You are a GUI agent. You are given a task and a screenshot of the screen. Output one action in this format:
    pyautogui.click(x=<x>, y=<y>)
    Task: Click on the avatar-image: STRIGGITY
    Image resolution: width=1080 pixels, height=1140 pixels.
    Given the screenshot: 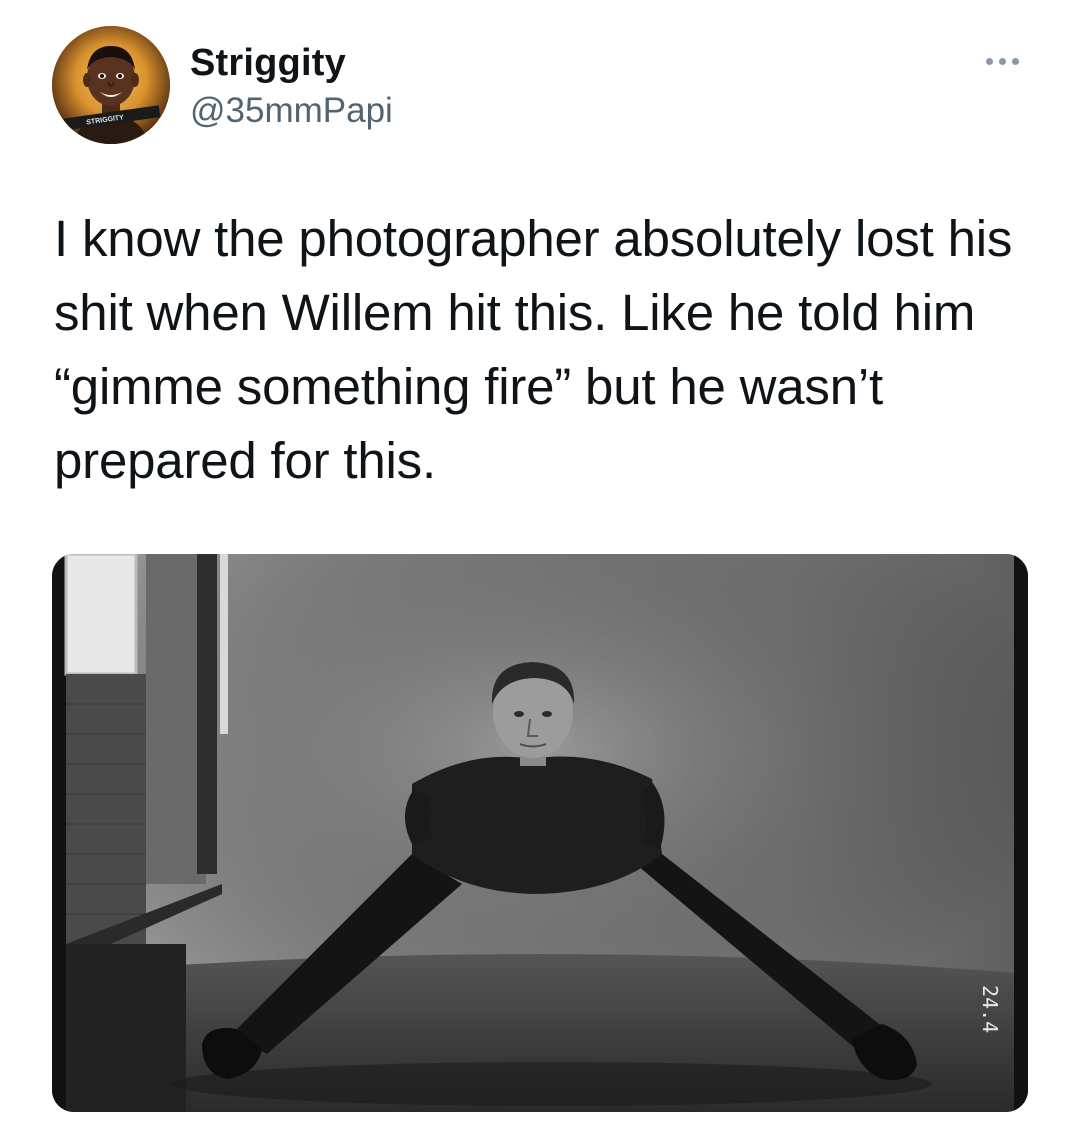 What is the action you would take?
    pyautogui.click(x=111, y=85)
    